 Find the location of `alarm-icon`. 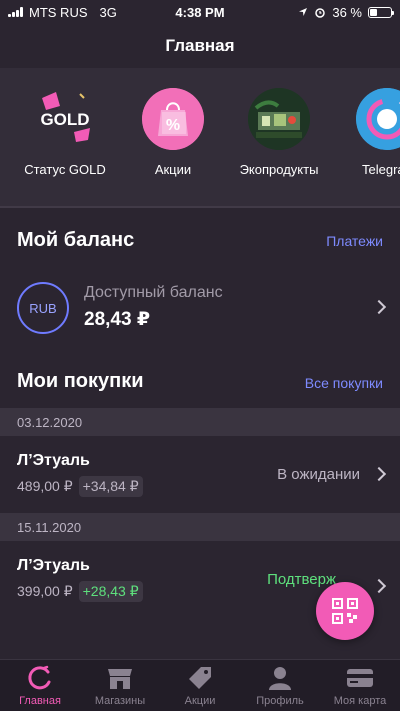

alarm-icon is located at coordinates (320, 13).